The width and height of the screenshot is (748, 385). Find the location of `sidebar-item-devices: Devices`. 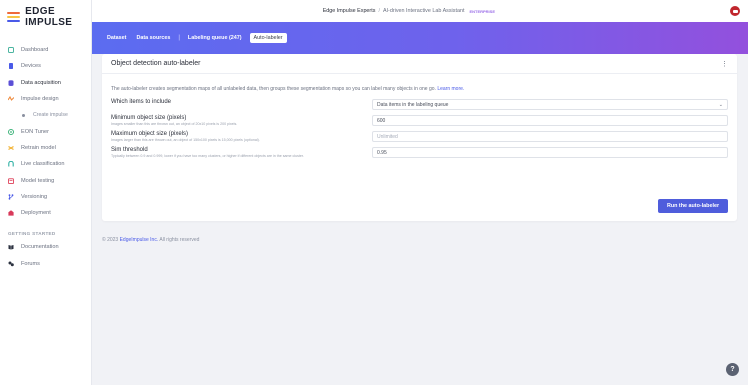

sidebar-item-devices: Devices is located at coordinates (45, 66).